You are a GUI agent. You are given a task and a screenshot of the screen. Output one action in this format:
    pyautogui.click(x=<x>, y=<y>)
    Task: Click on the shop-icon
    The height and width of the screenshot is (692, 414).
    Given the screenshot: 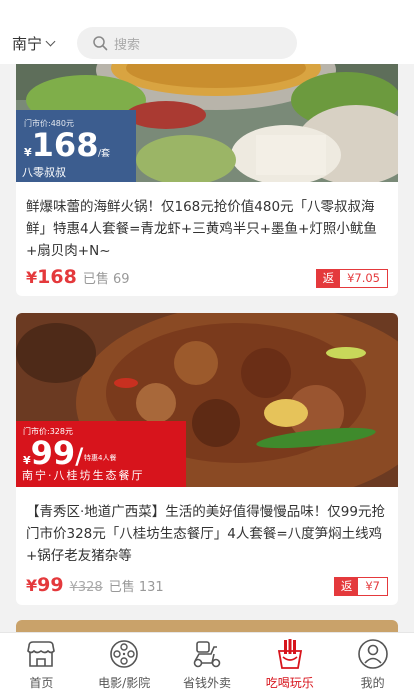 What is the action you would take?
    pyautogui.click(x=41, y=654)
    